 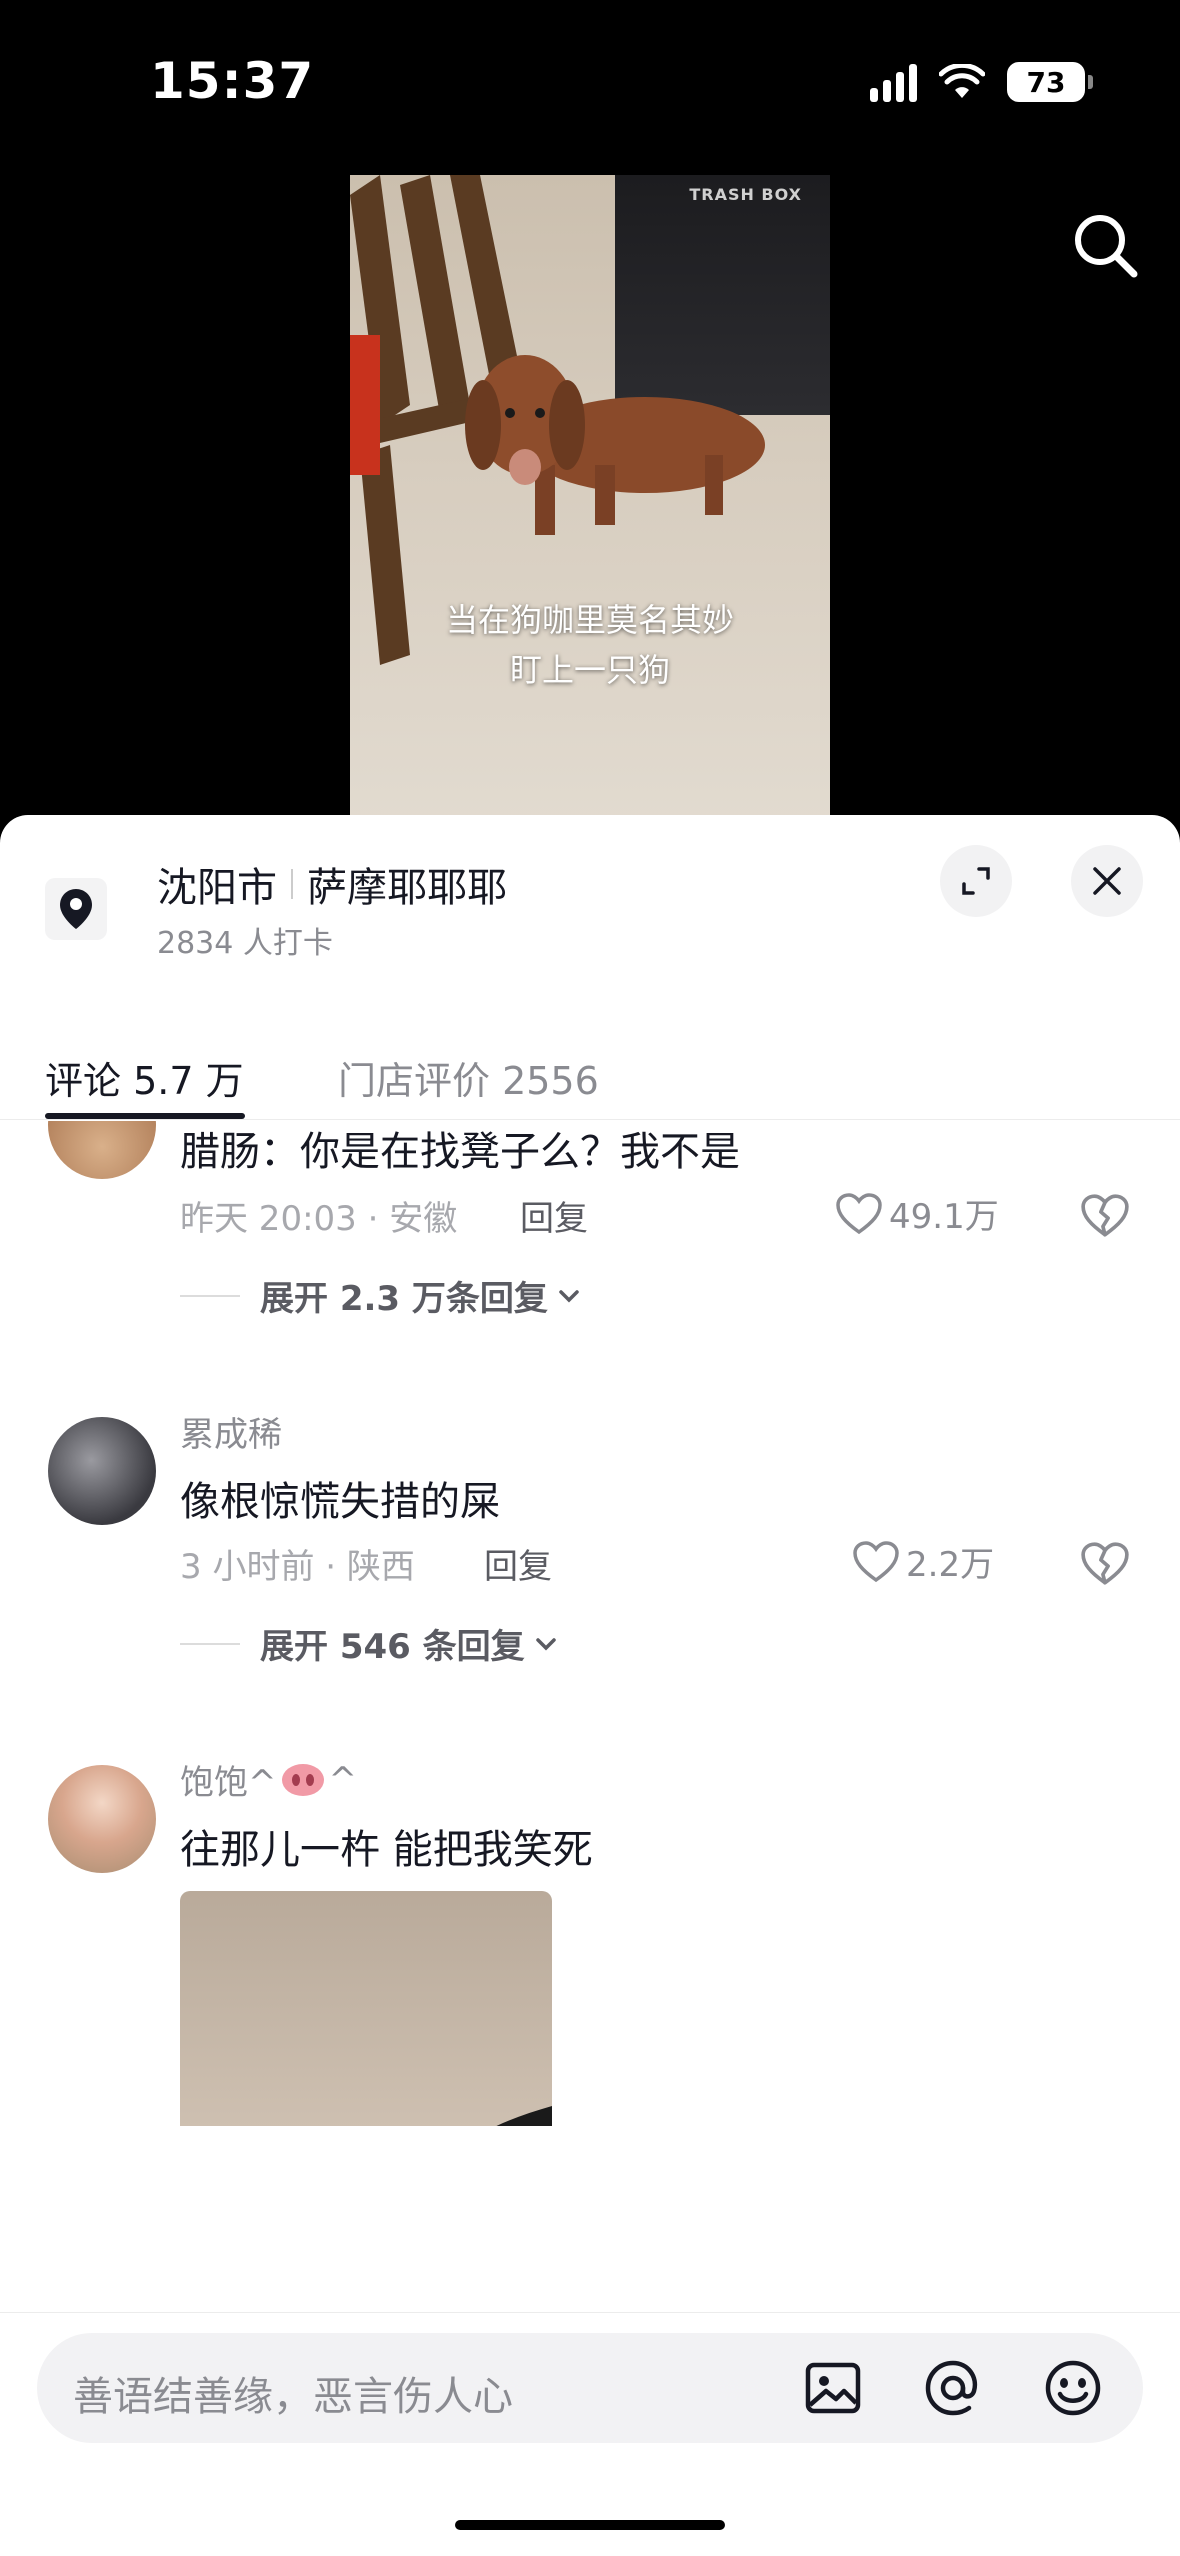 What do you see at coordinates (524, 2116) in the screenshot?
I see `comment-image-dog-graphic` at bounding box center [524, 2116].